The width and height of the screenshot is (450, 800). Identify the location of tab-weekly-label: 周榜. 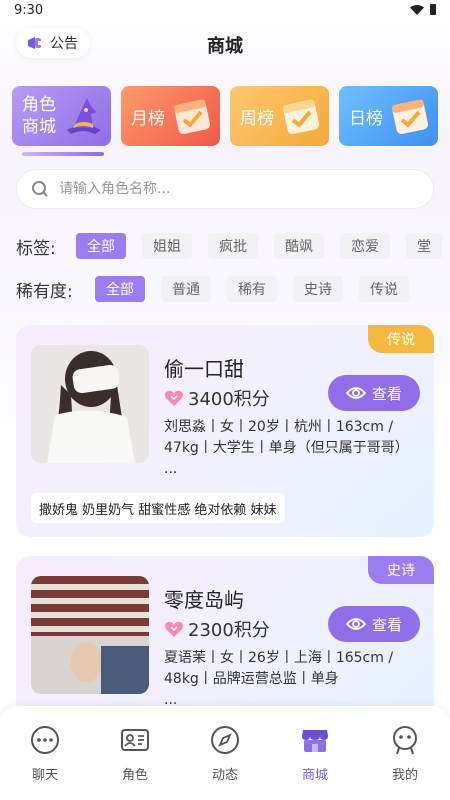
(257, 119).